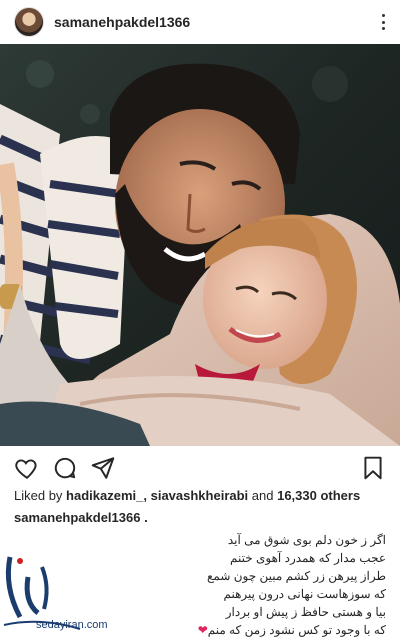 Image resolution: width=400 pixels, height=644 pixels. Describe the element at coordinates (27, 468) in the screenshot. I see `heart-icon` at that location.